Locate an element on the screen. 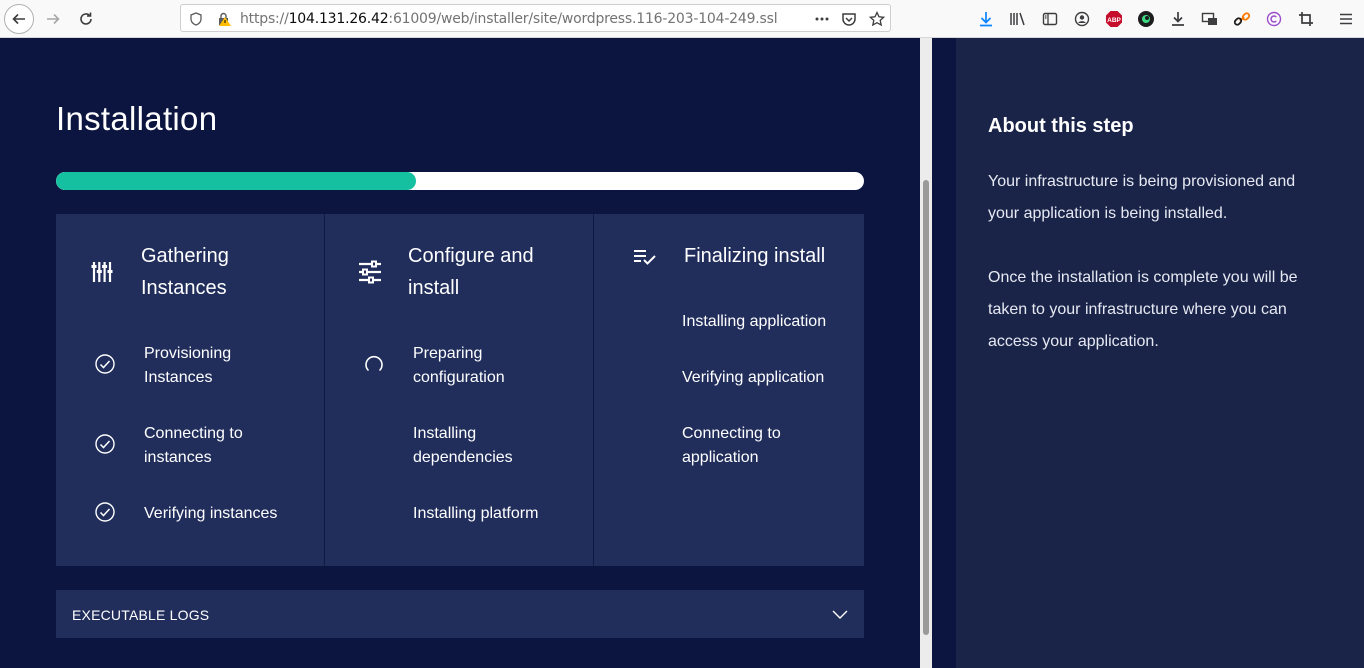  step-verifying-application: Verifying application is located at coordinates (753, 377).